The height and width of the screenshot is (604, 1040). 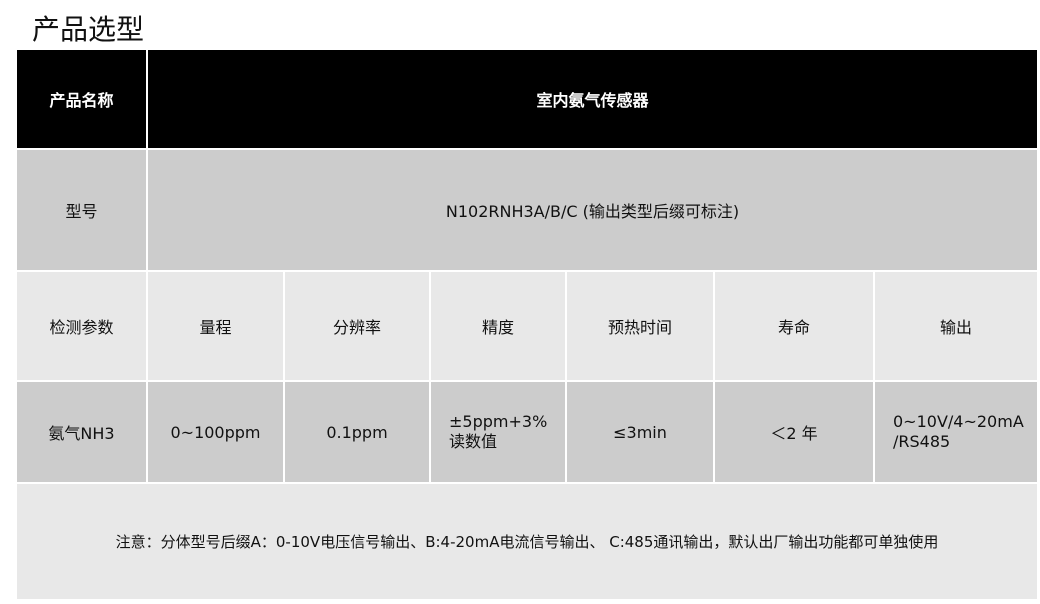 What do you see at coordinates (88, 29) in the screenshot?
I see `page-title: 产品选型` at bounding box center [88, 29].